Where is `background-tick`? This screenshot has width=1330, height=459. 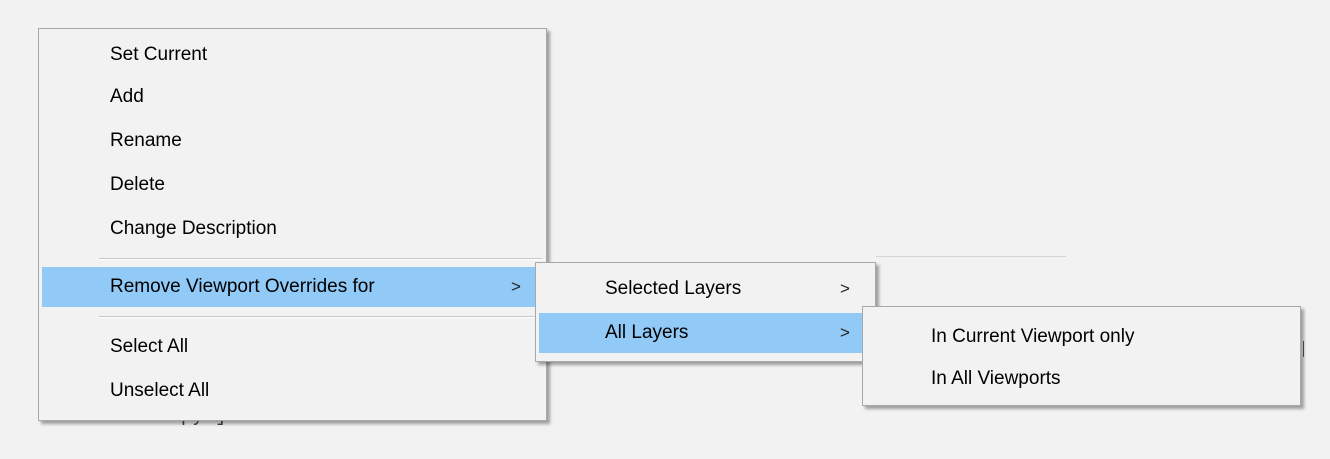 background-tick is located at coordinates (1303, 349).